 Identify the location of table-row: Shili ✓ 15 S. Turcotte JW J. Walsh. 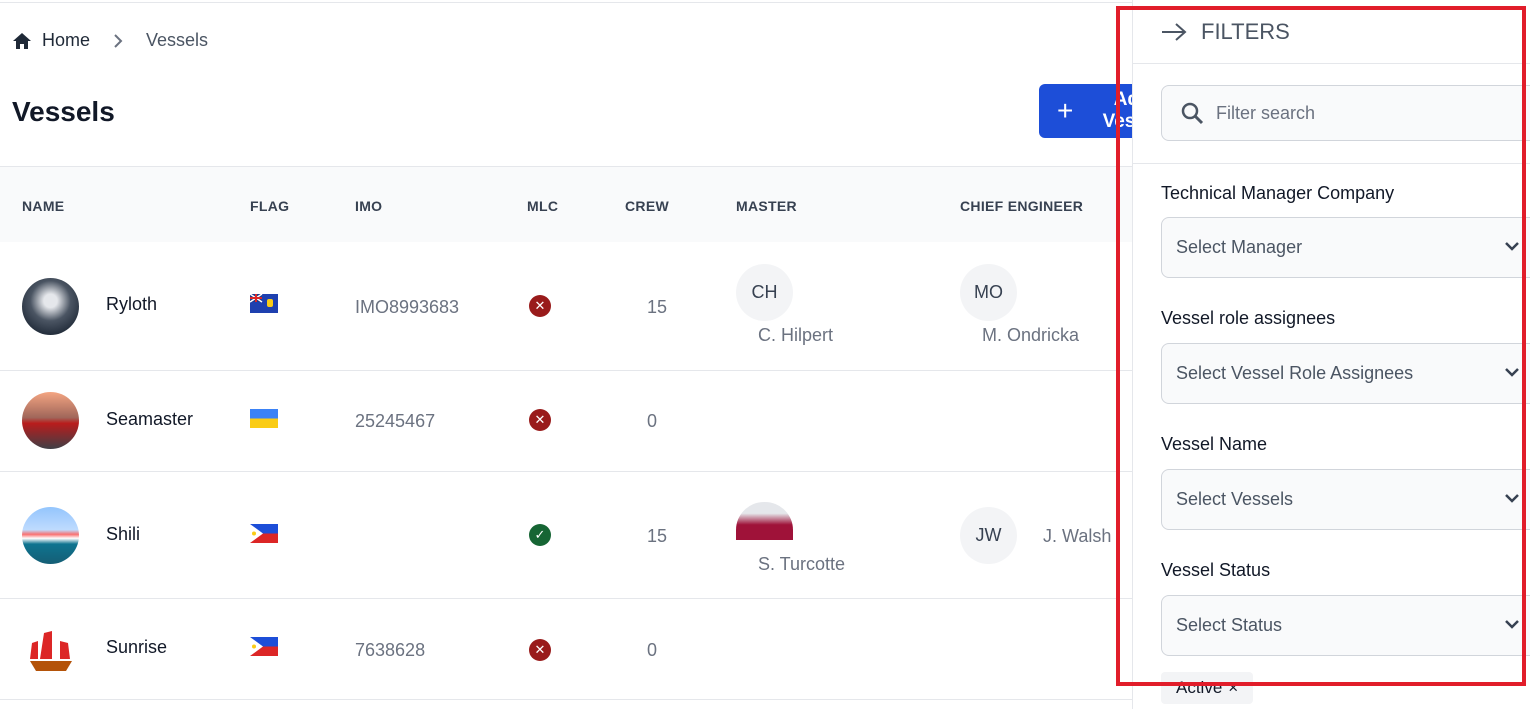
(566, 535).